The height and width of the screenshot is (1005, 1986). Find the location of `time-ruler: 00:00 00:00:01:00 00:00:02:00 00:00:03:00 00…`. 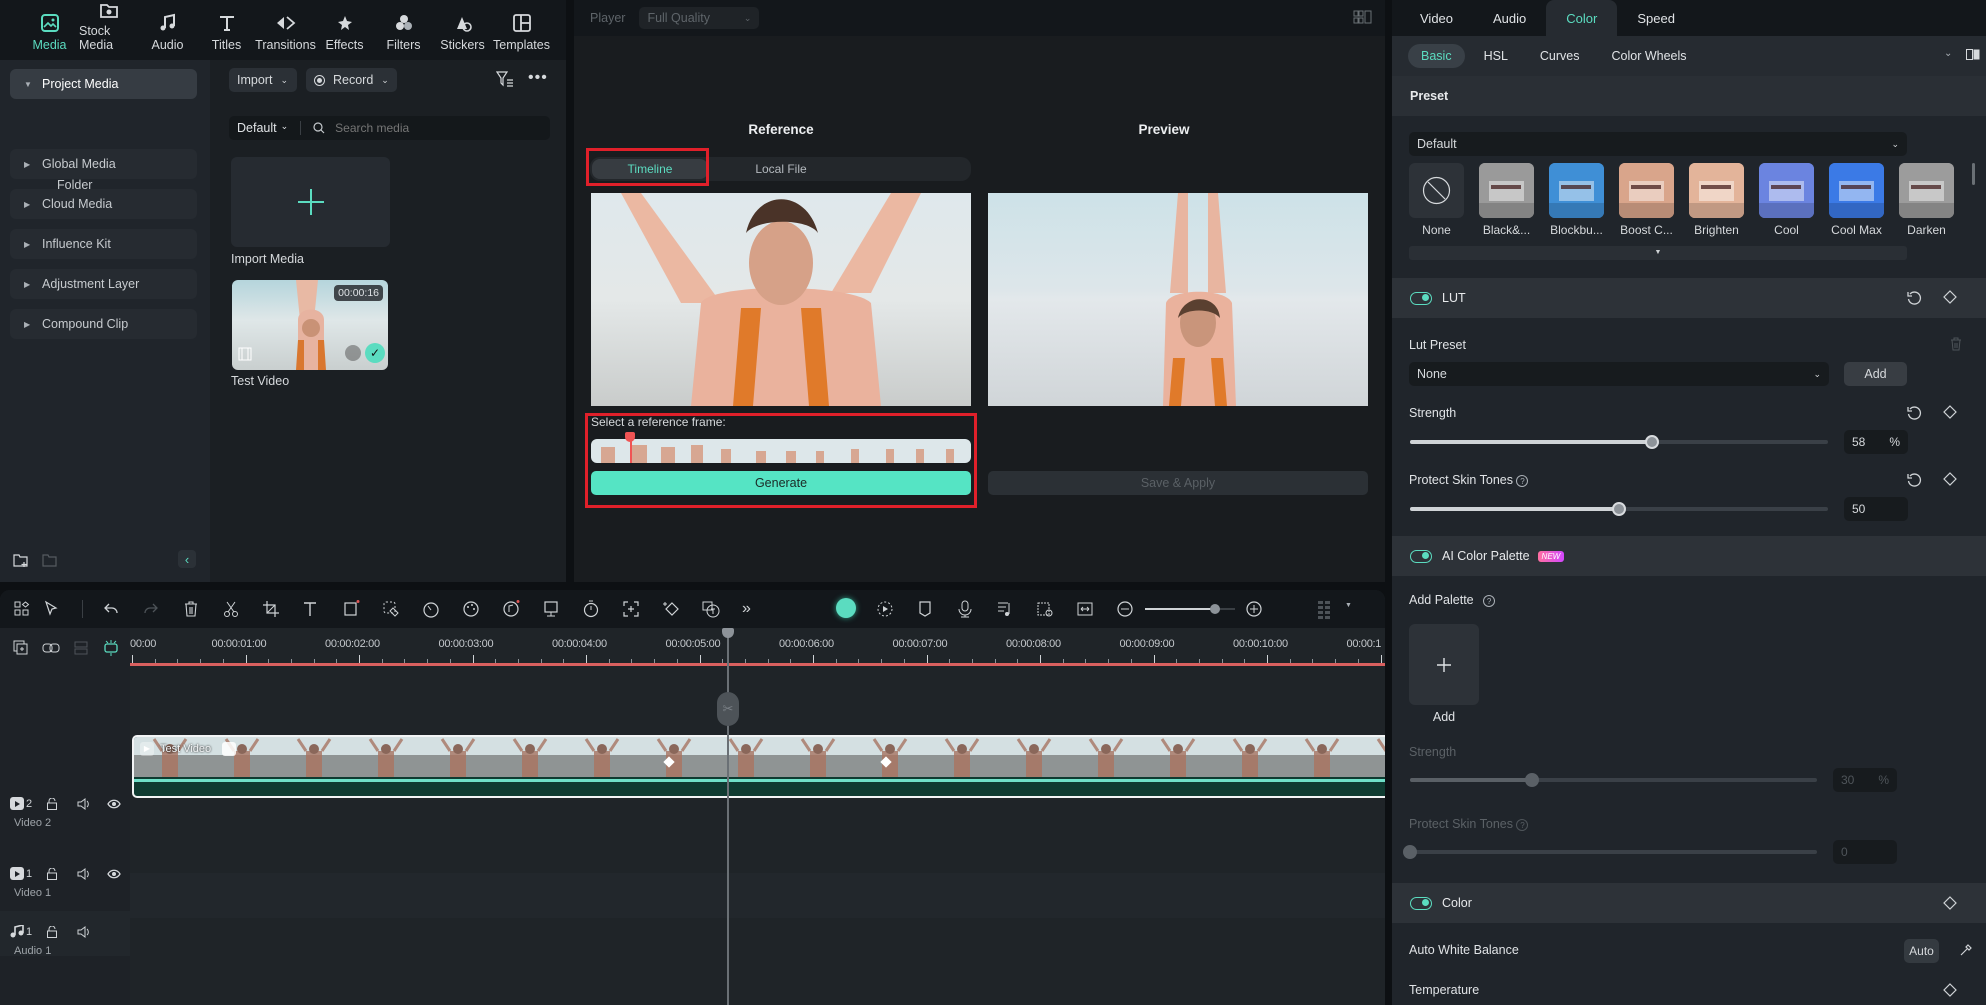

time-ruler: 00:00 00:00:01:00 00:00:02:00 00:00:03:00 00… is located at coordinates (757, 646).